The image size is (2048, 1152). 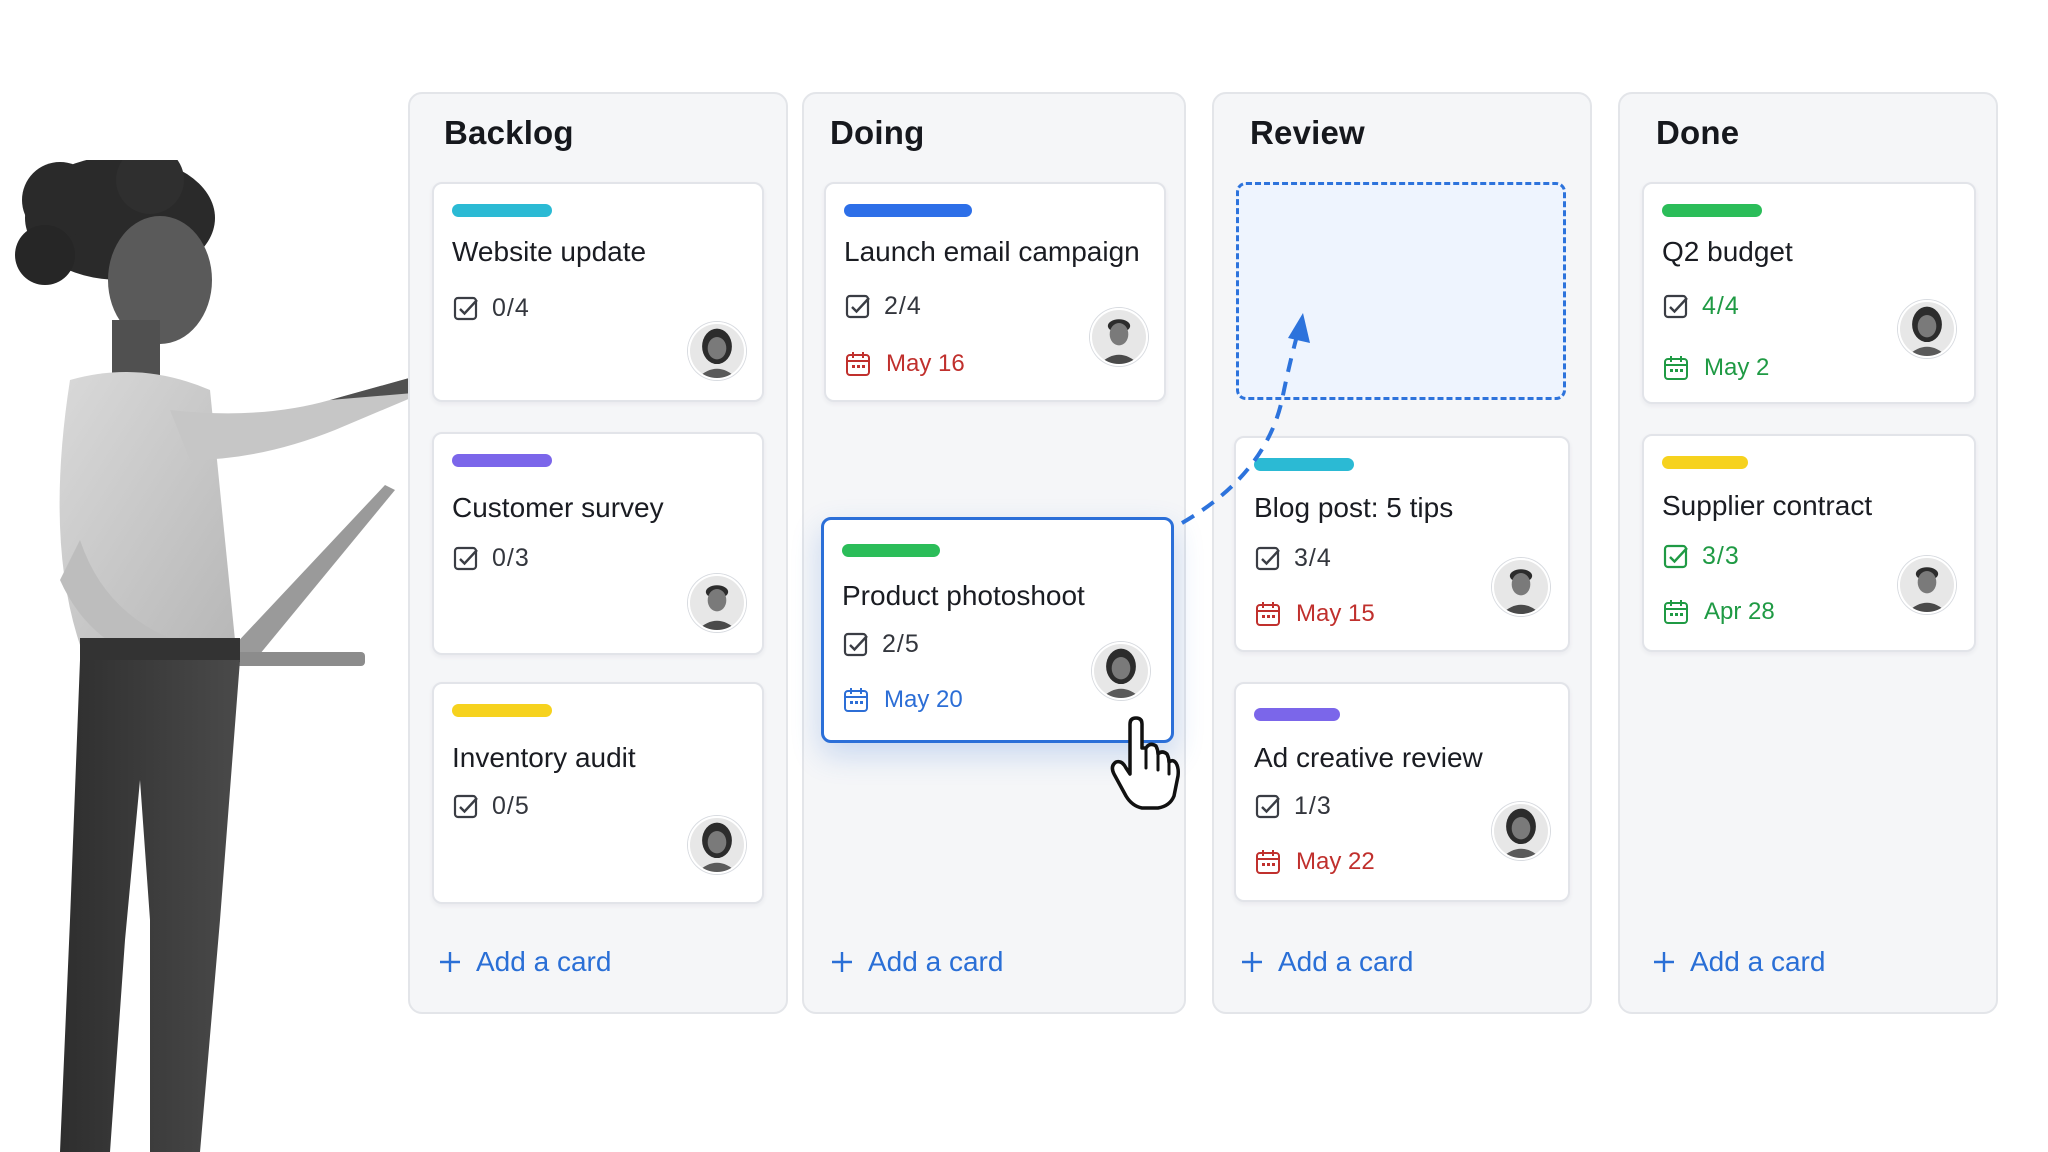 What do you see at coordinates (992, 251) in the screenshot?
I see `card-title: Launch email campaign` at bounding box center [992, 251].